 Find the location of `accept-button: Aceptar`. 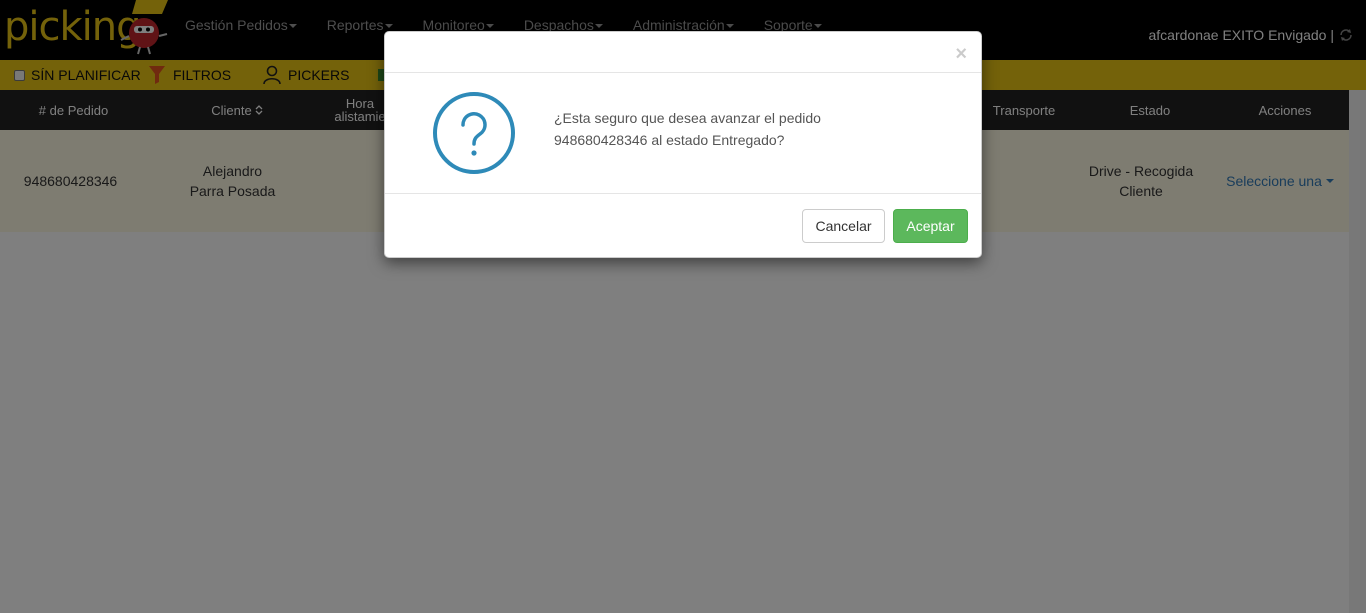

accept-button: Aceptar is located at coordinates (930, 226).